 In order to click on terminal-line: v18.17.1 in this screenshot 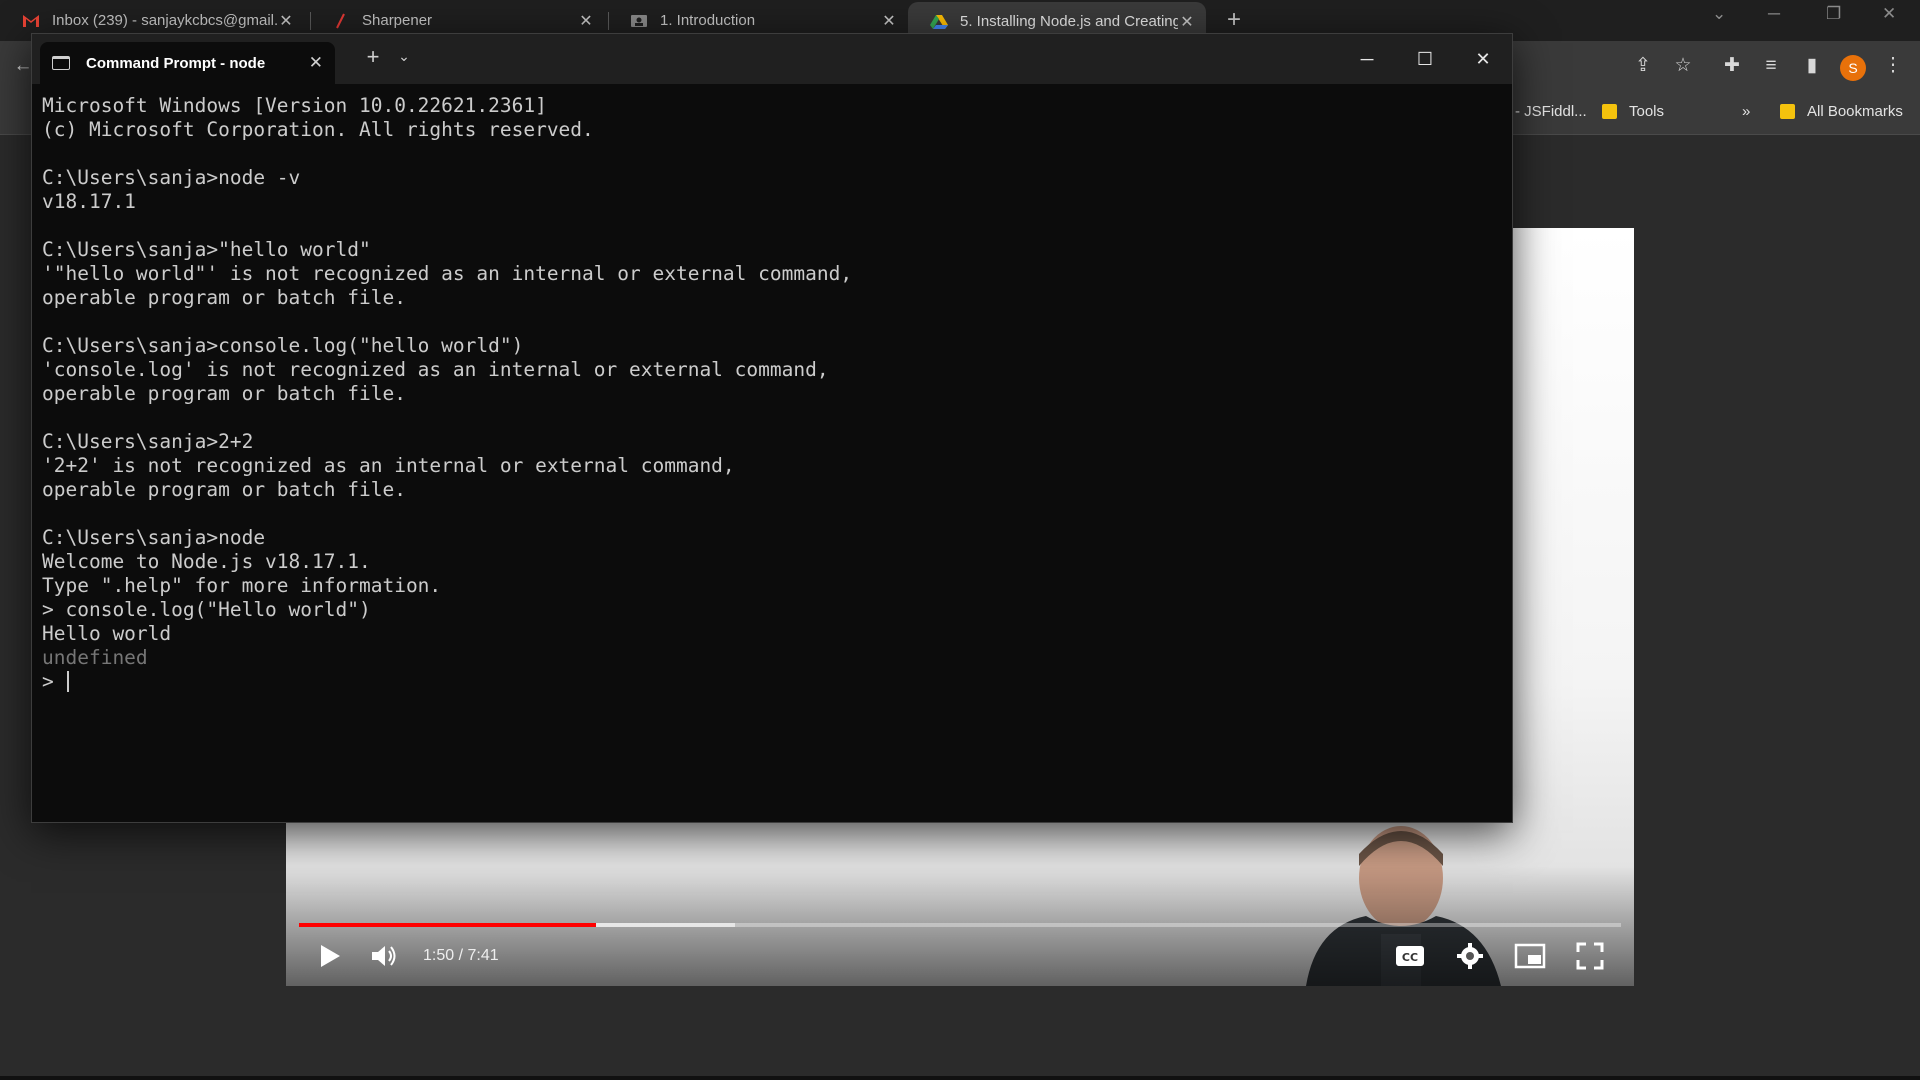, I will do `click(89, 201)`.